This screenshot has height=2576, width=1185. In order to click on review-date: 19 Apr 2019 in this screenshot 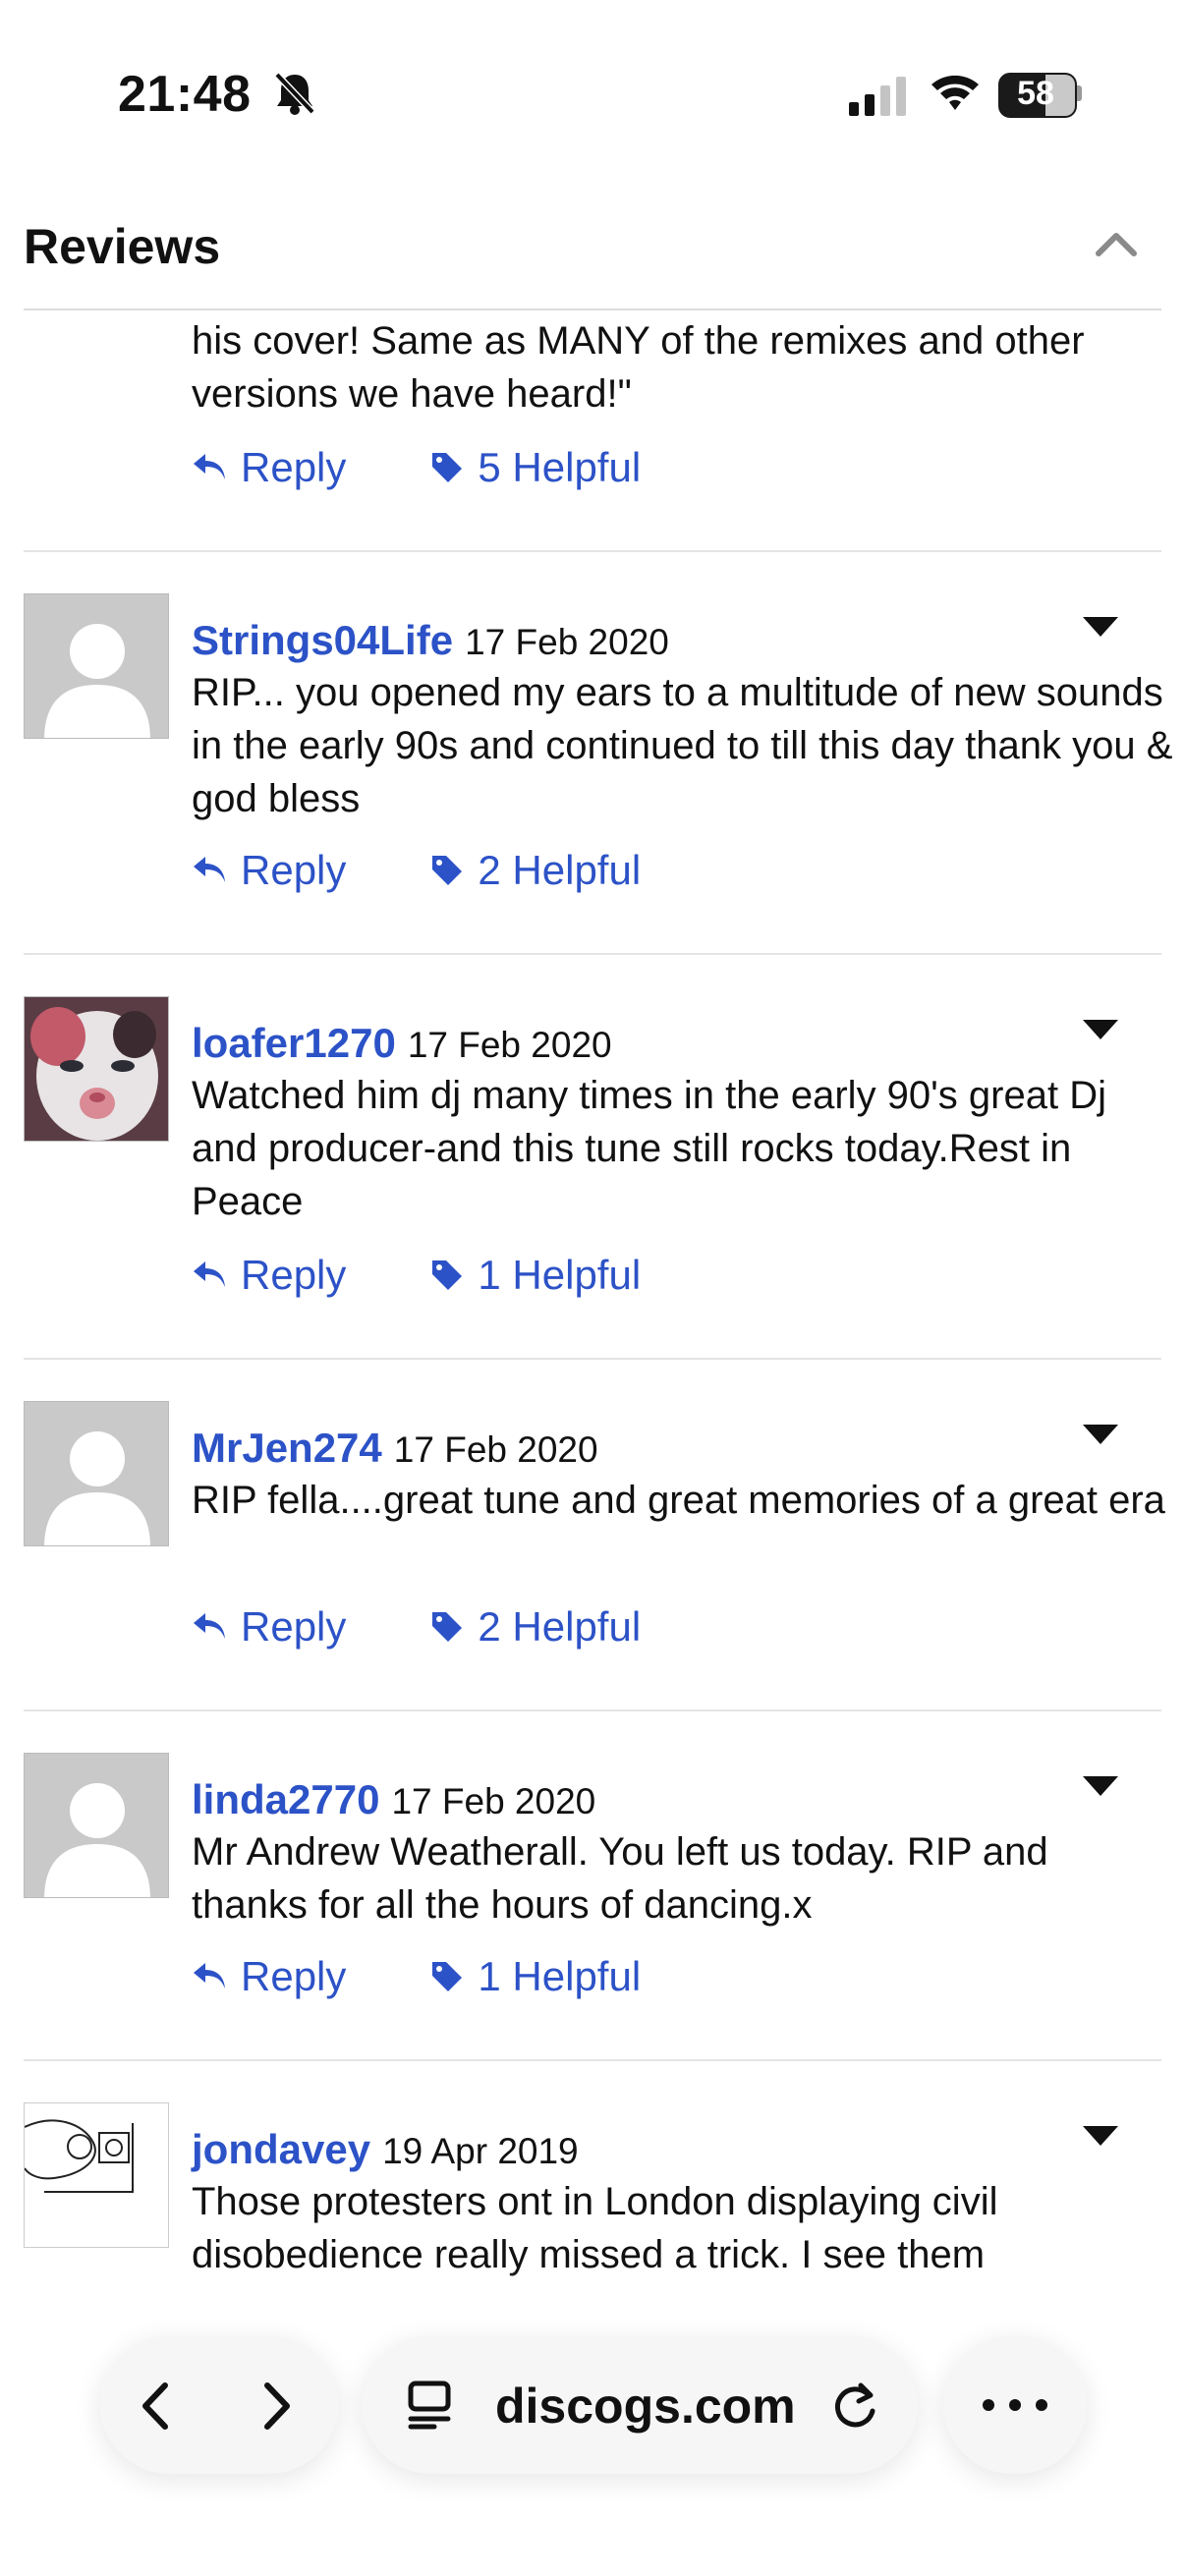, I will do `click(481, 2151)`.